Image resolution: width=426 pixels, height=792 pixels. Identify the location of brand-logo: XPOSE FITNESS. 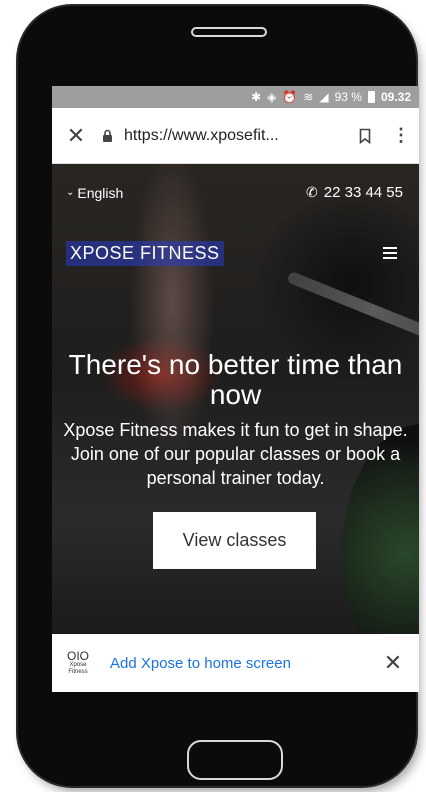
(145, 253).